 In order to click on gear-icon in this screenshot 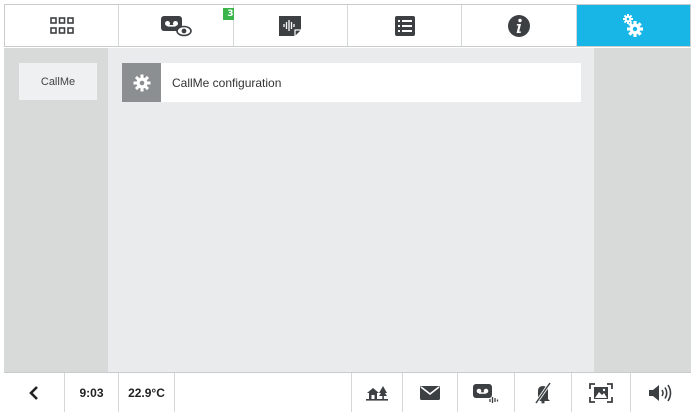, I will do `click(141, 82)`.